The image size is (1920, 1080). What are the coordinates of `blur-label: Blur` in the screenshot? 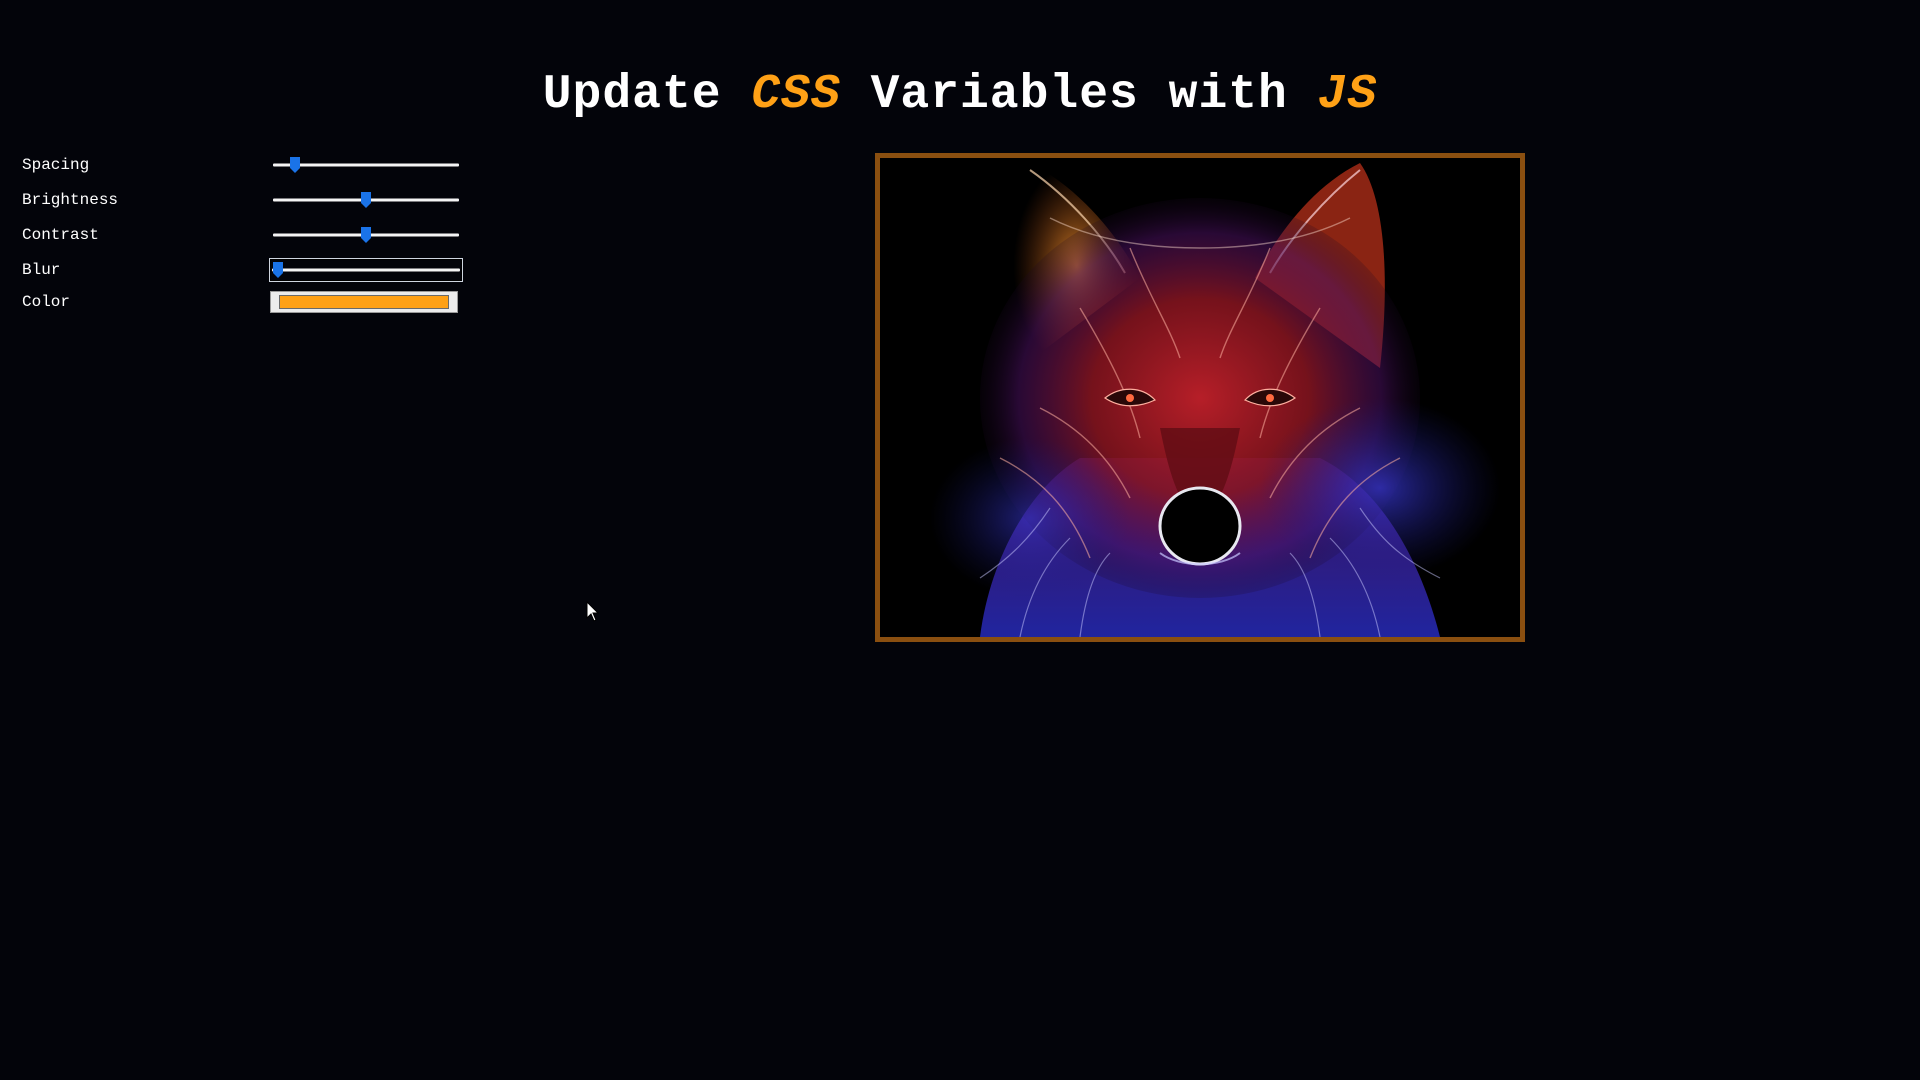 It's located at (41, 270).